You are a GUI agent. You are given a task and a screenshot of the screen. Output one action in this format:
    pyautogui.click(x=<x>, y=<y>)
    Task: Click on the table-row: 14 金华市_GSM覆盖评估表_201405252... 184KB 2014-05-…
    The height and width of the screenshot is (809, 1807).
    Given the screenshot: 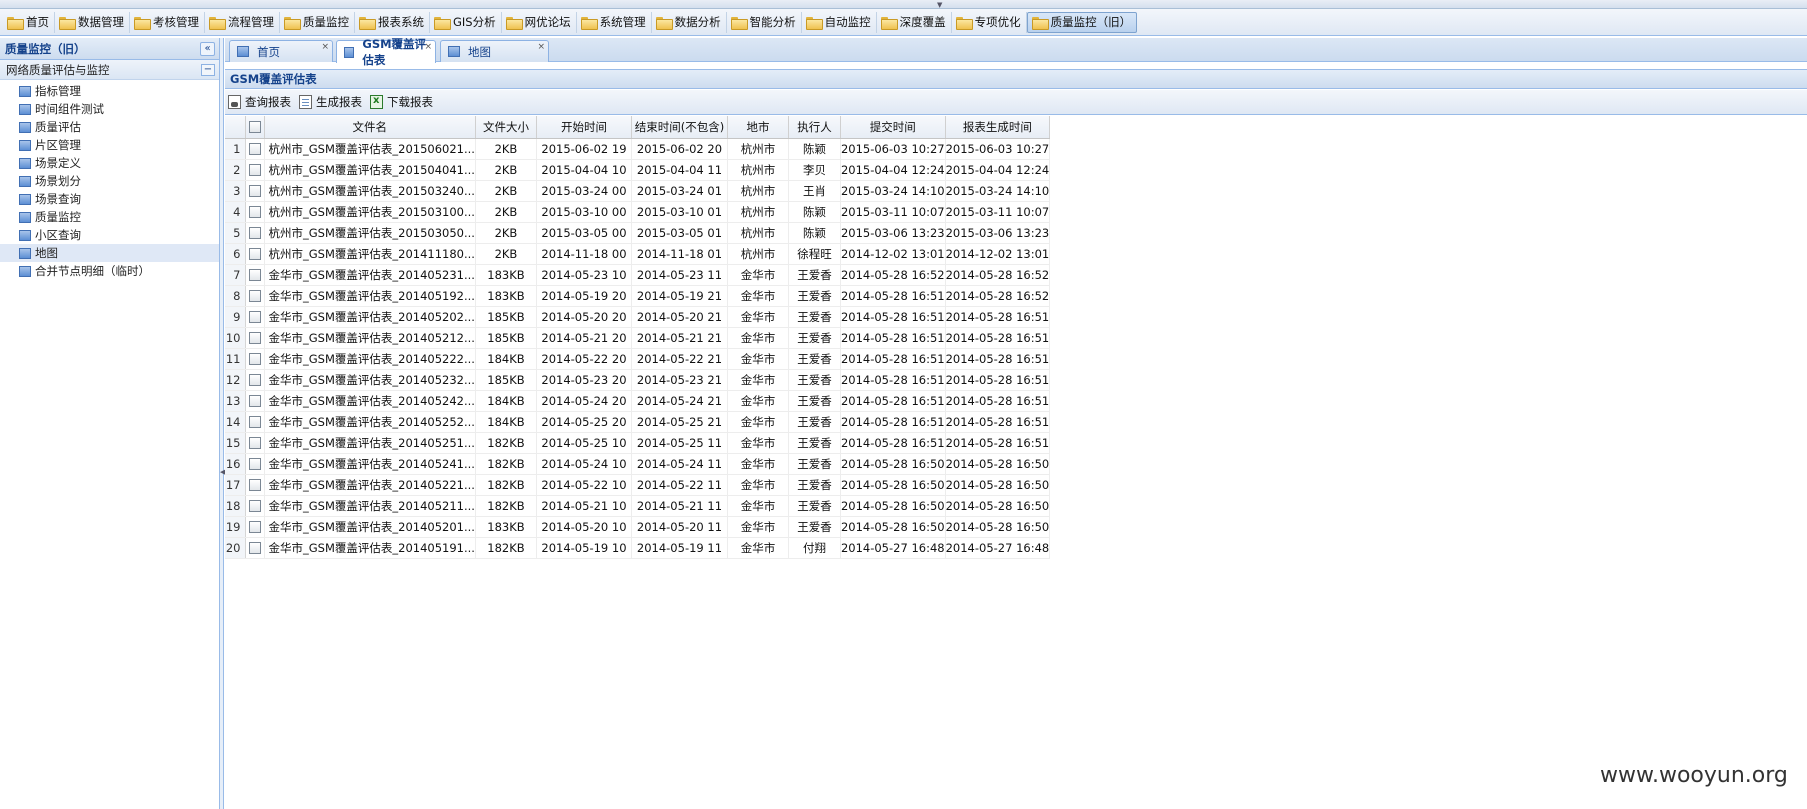 What is the action you would take?
    pyautogui.click(x=638, y=422)
    